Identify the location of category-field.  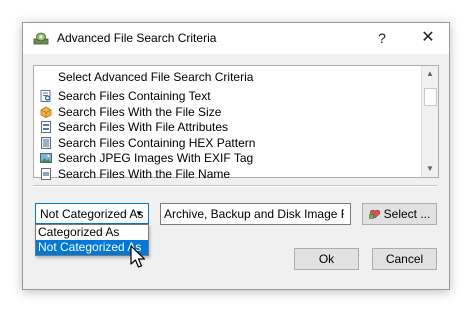
(255, 214).